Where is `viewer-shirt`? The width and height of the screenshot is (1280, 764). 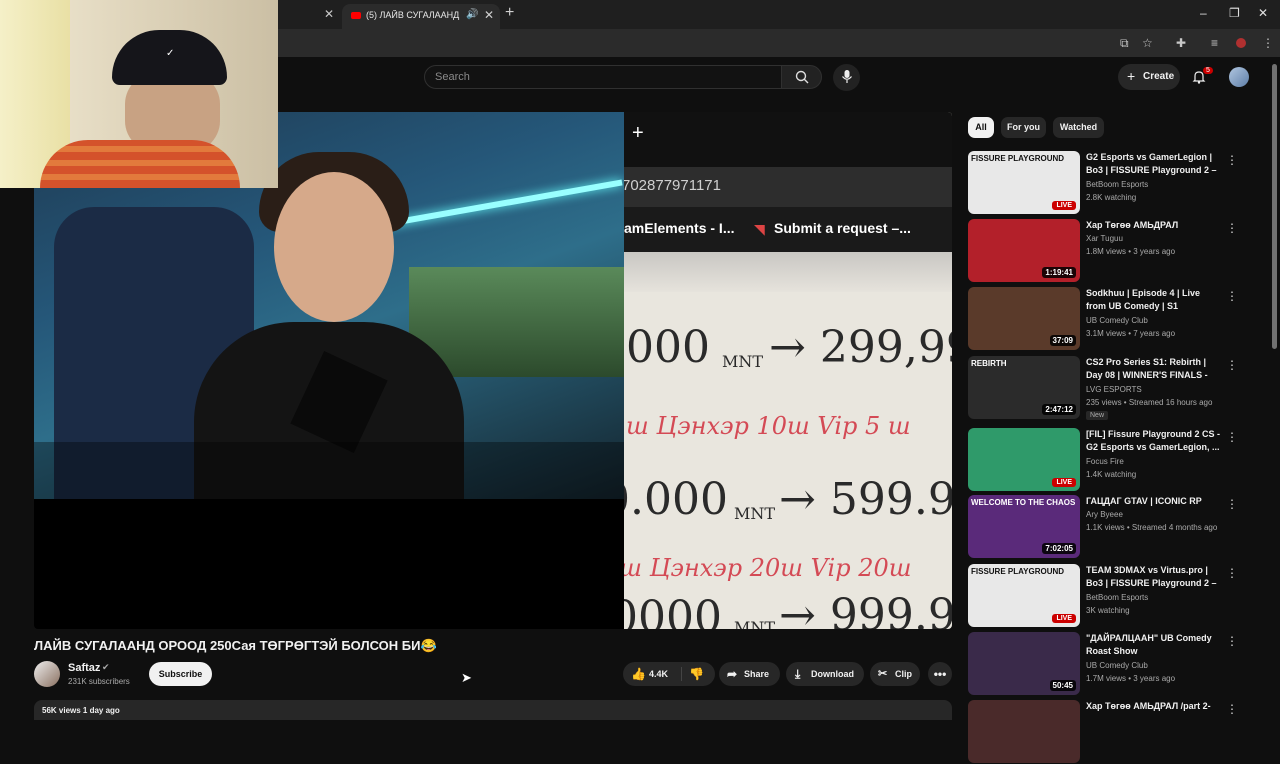
viewer-shirt is located at coordinates (140, 164).